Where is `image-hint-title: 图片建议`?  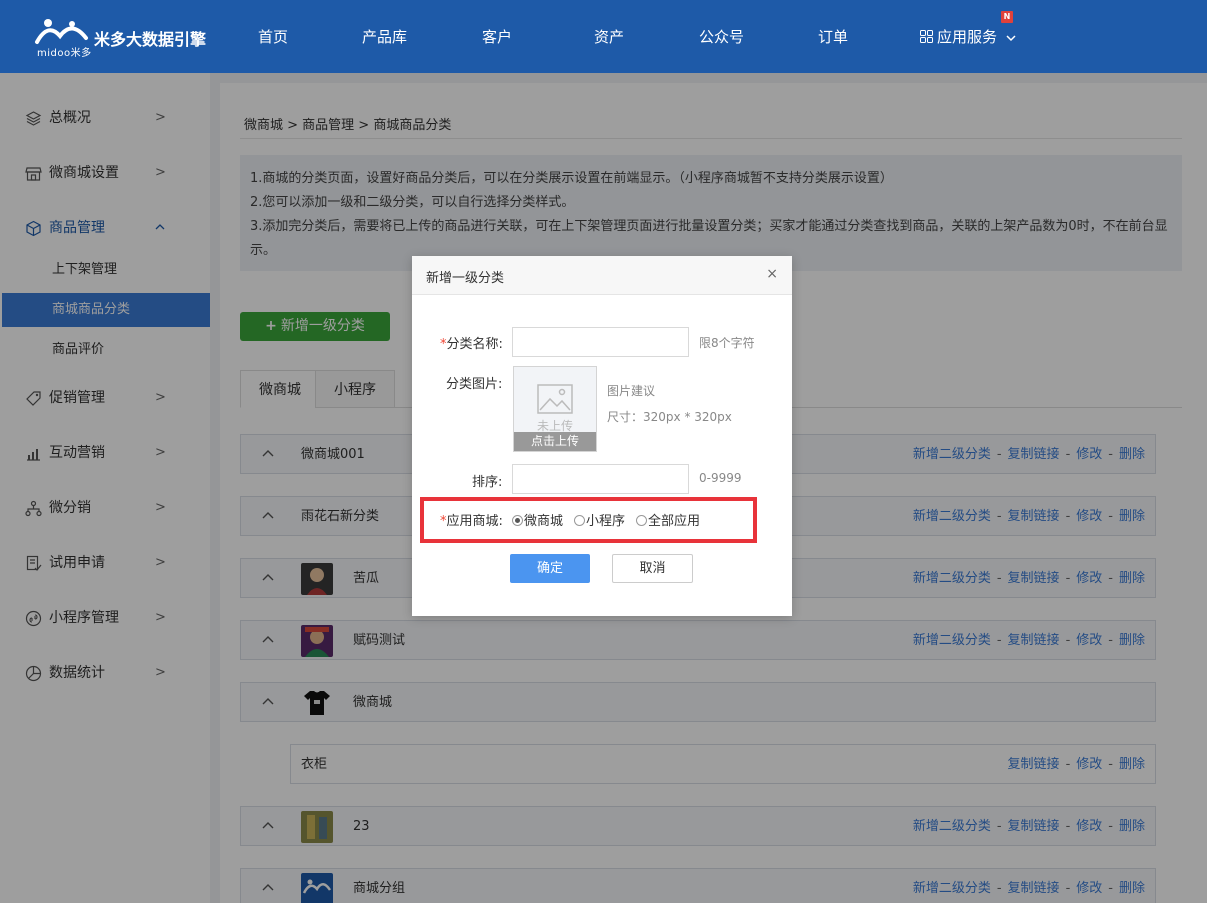 image-hint-title: 图片建议 is located at coordinates (631, 391).